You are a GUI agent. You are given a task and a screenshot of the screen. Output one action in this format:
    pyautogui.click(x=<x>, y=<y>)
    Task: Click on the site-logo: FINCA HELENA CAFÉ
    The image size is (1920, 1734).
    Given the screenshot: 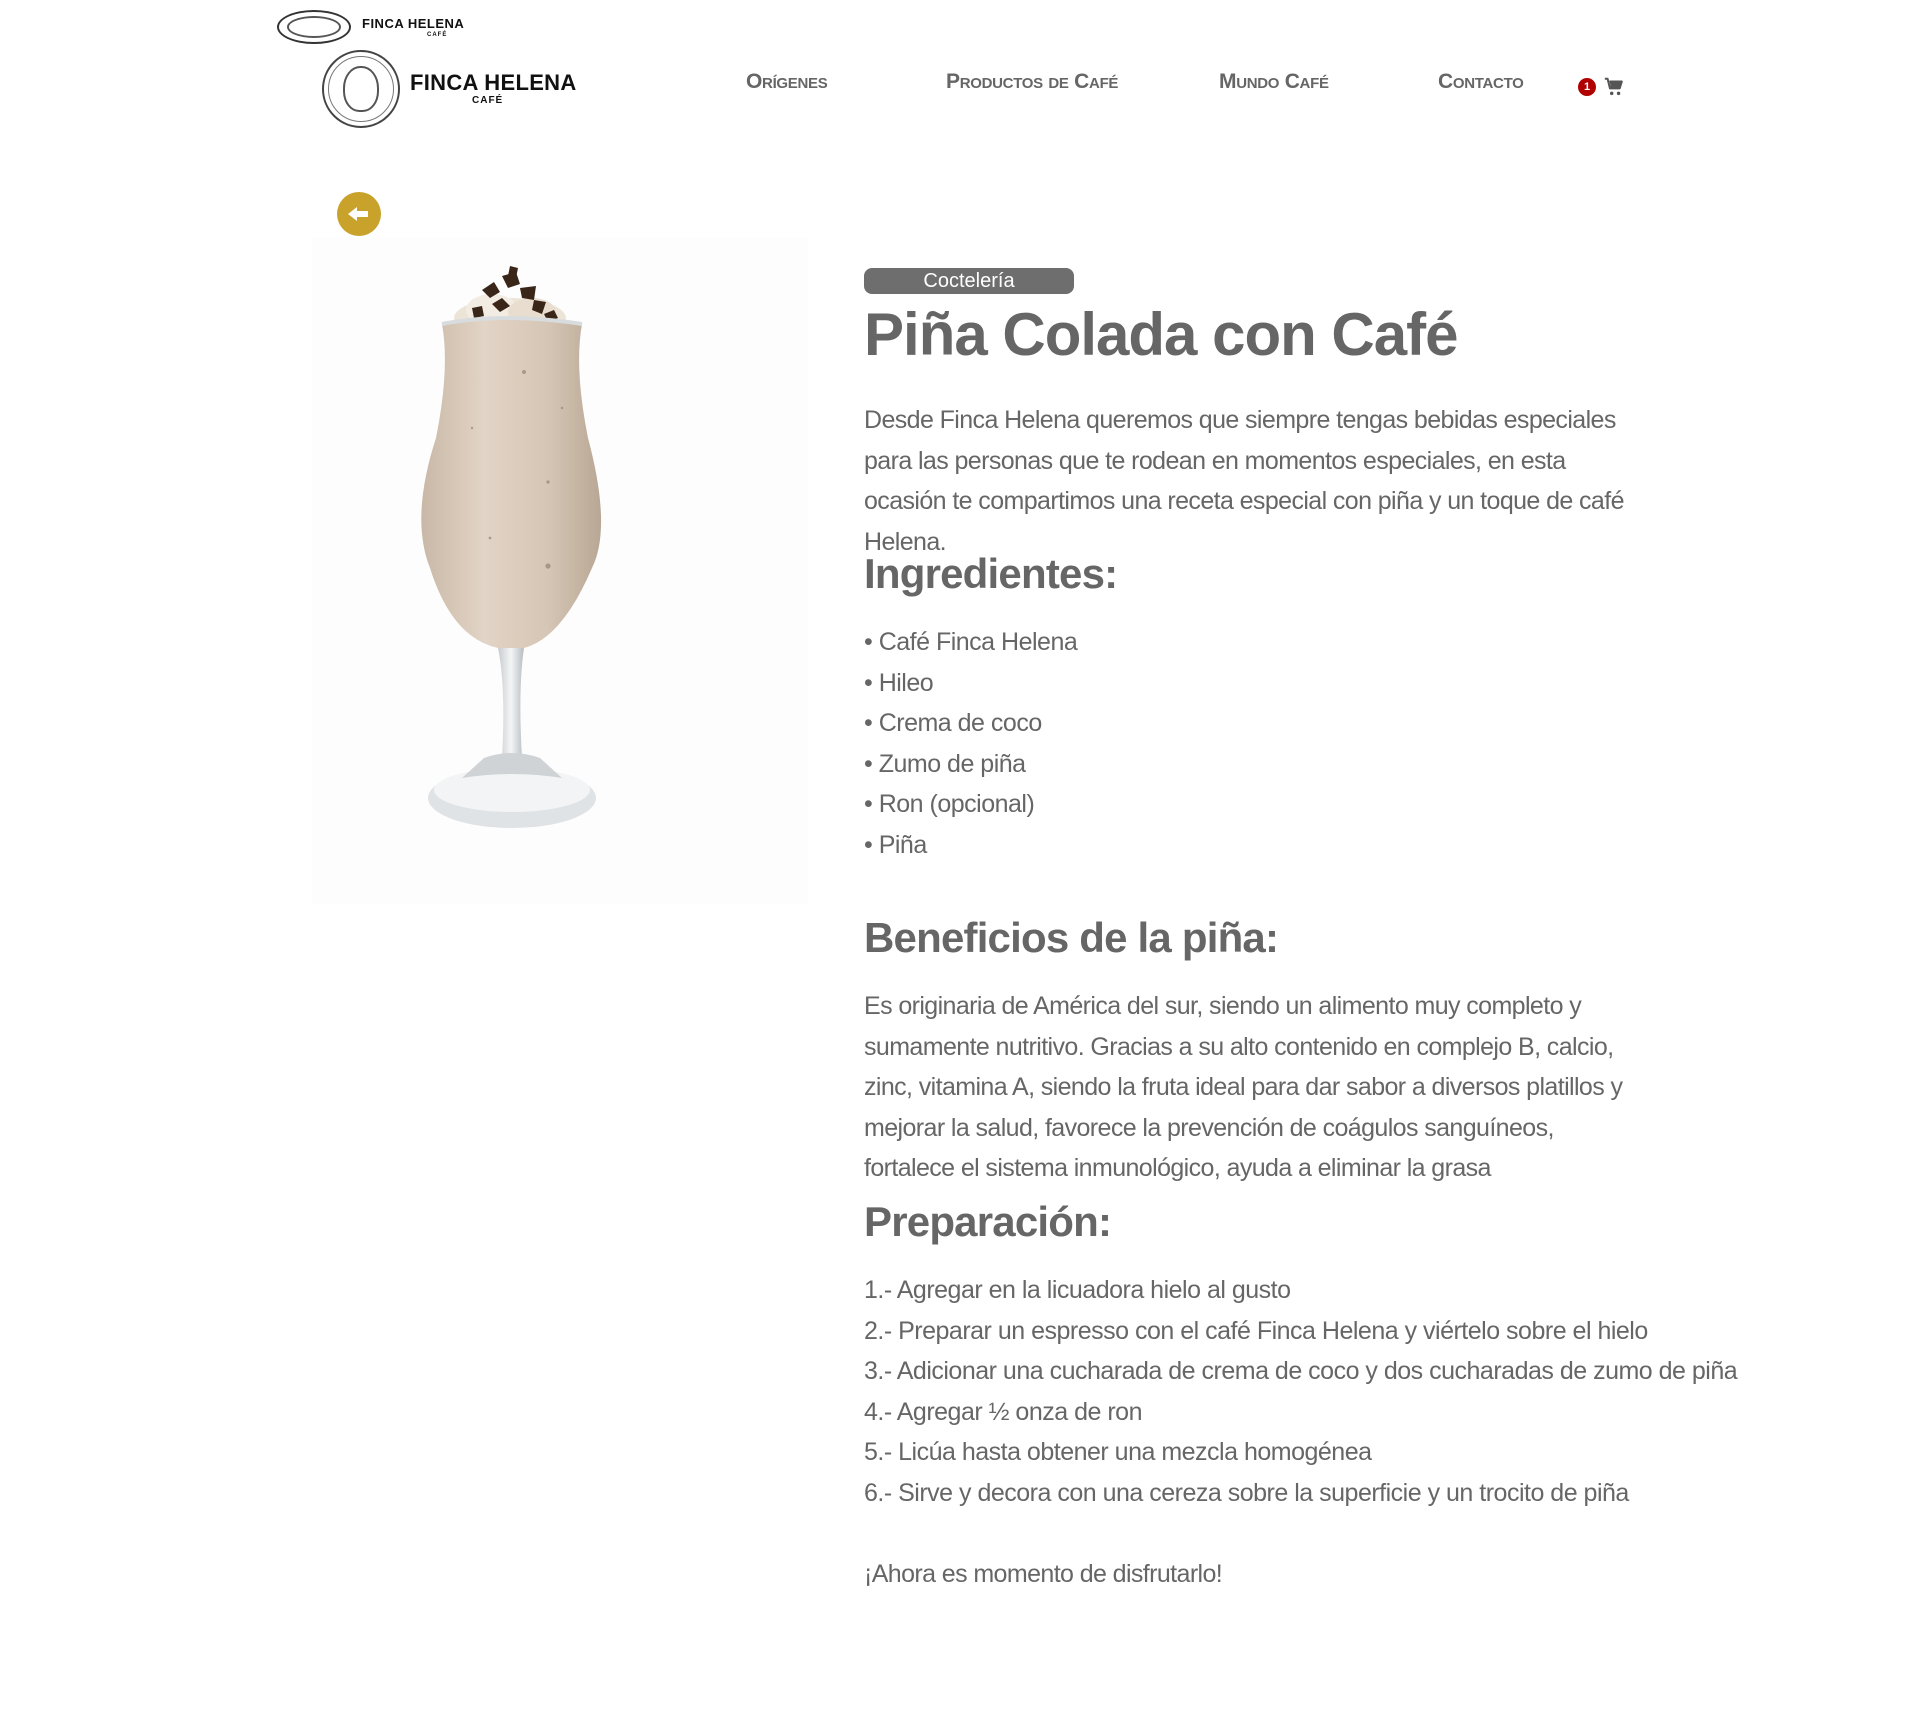 What is the action you would take?
    pyautogui.click(x=452, y=90)
    